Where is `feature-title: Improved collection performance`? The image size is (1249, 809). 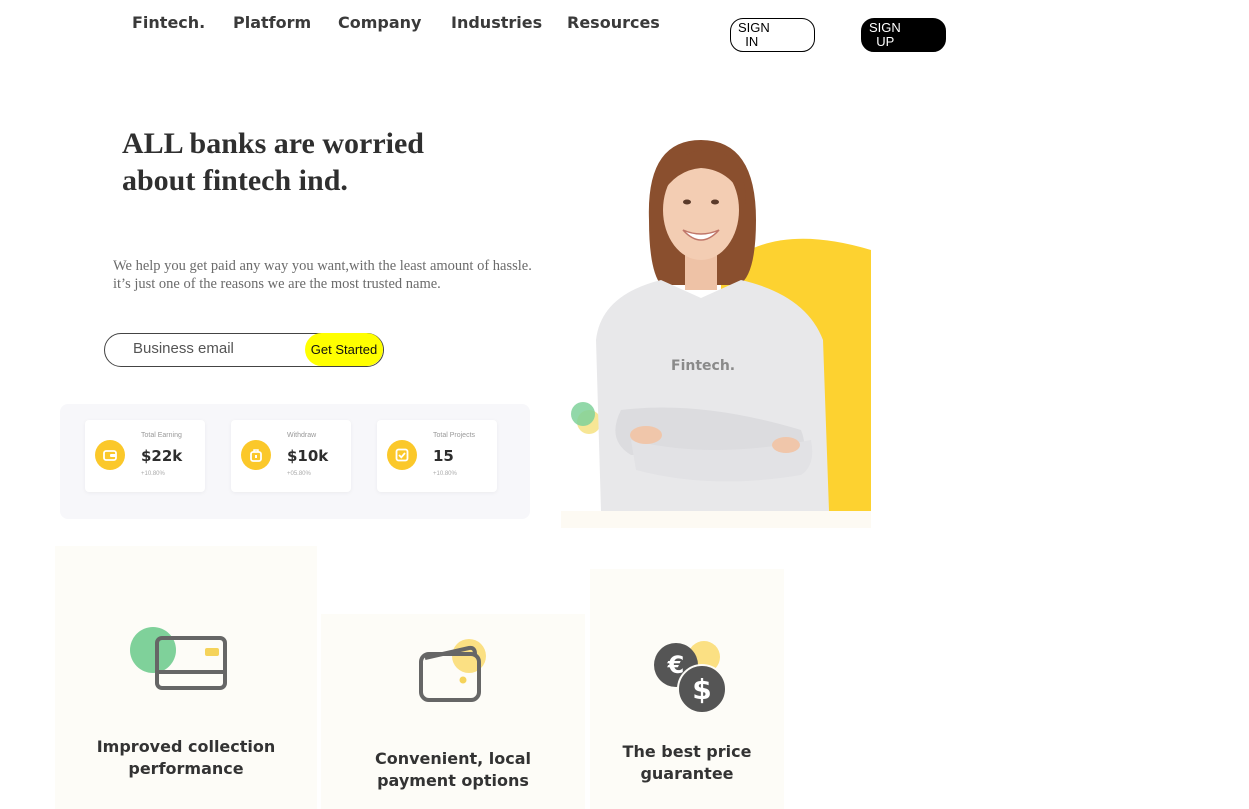
feature-title: Improved collection performance is located at coordinates (186, 758).